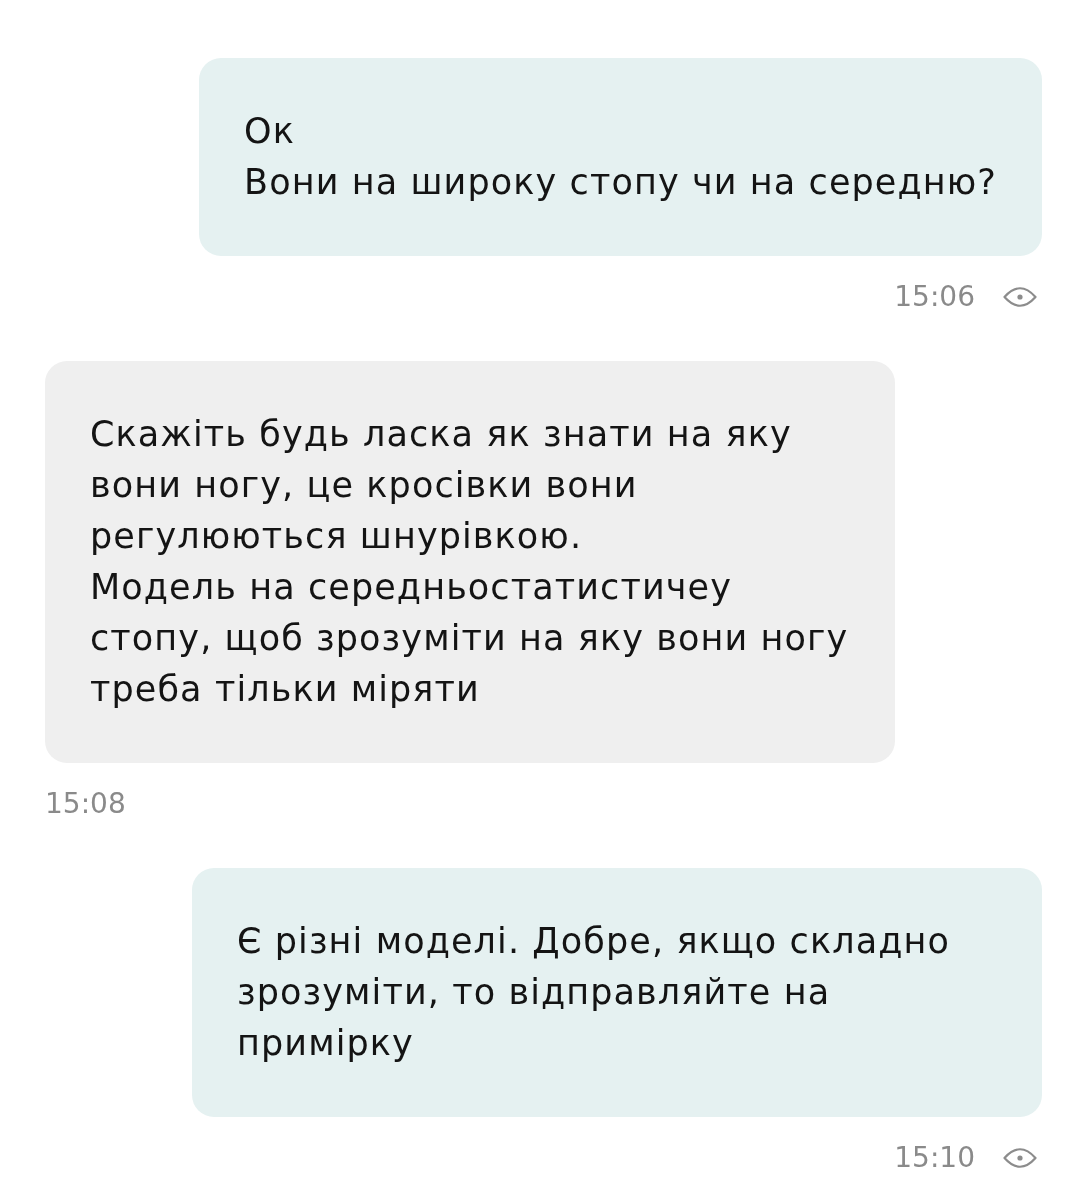  Describe the element at coordinates (620, 157) in the screenshot. I see `message-text: Ок Вони на широку стопу чи на середню?` at that location.